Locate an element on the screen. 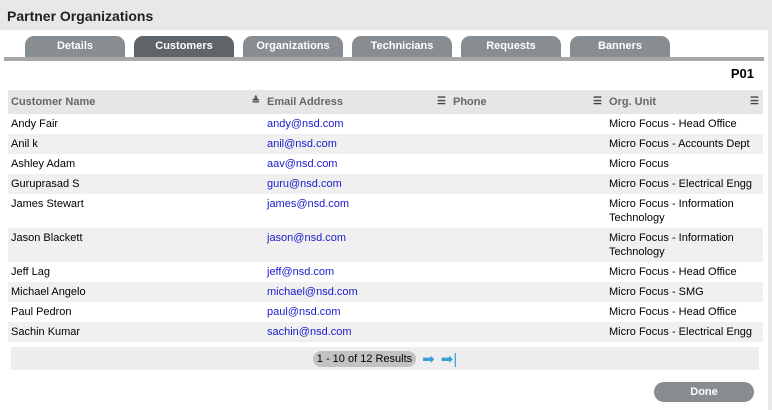 The height and width of the screenshot is (410, 772). org-unit: Micro Focus - Accounts Dept is located at coordinates (684, 144).